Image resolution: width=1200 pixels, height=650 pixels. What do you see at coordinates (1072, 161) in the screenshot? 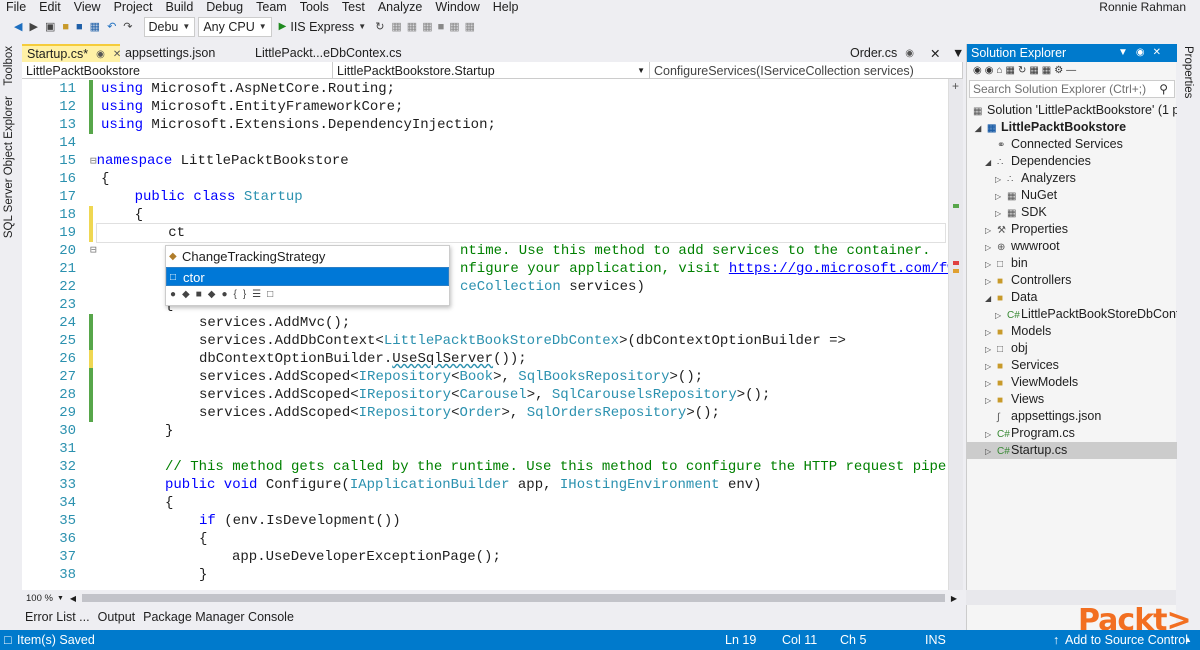
I see `tree-item-dependencies: ◢ ∴ Dependencies` at bounding box center [1072, 161].